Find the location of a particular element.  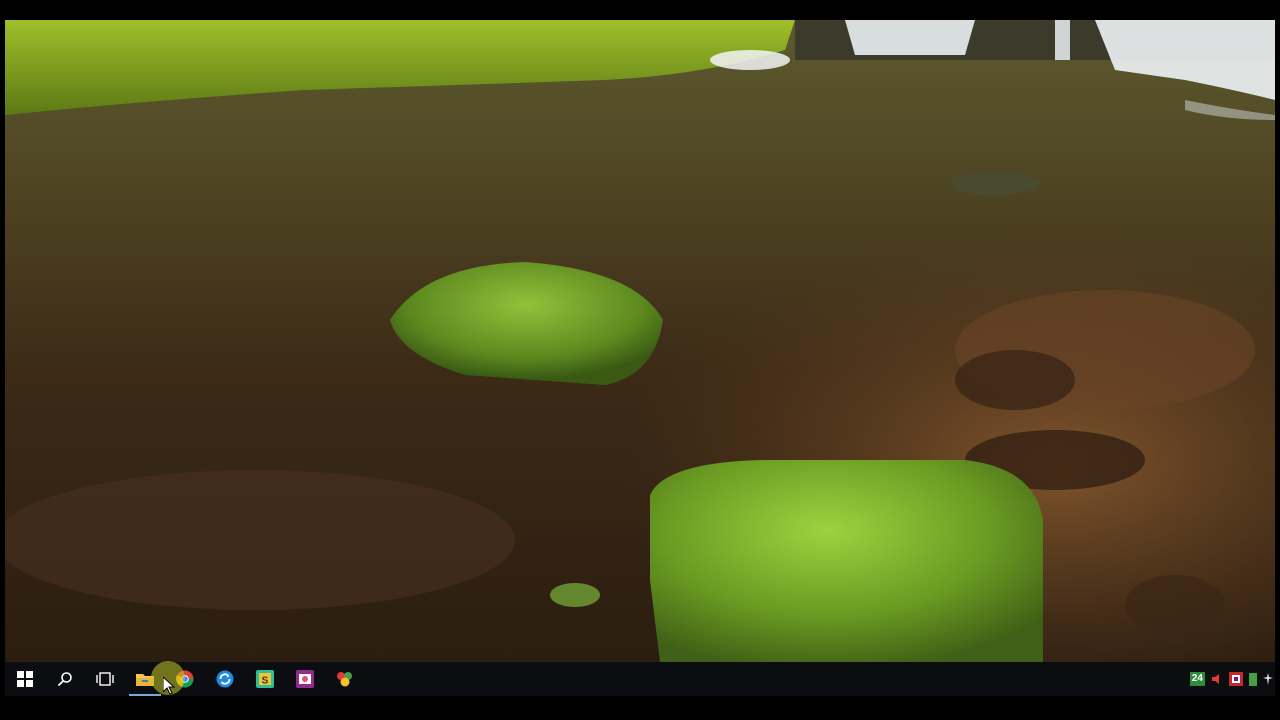

volume-button is located at coordinates (1217, 679).